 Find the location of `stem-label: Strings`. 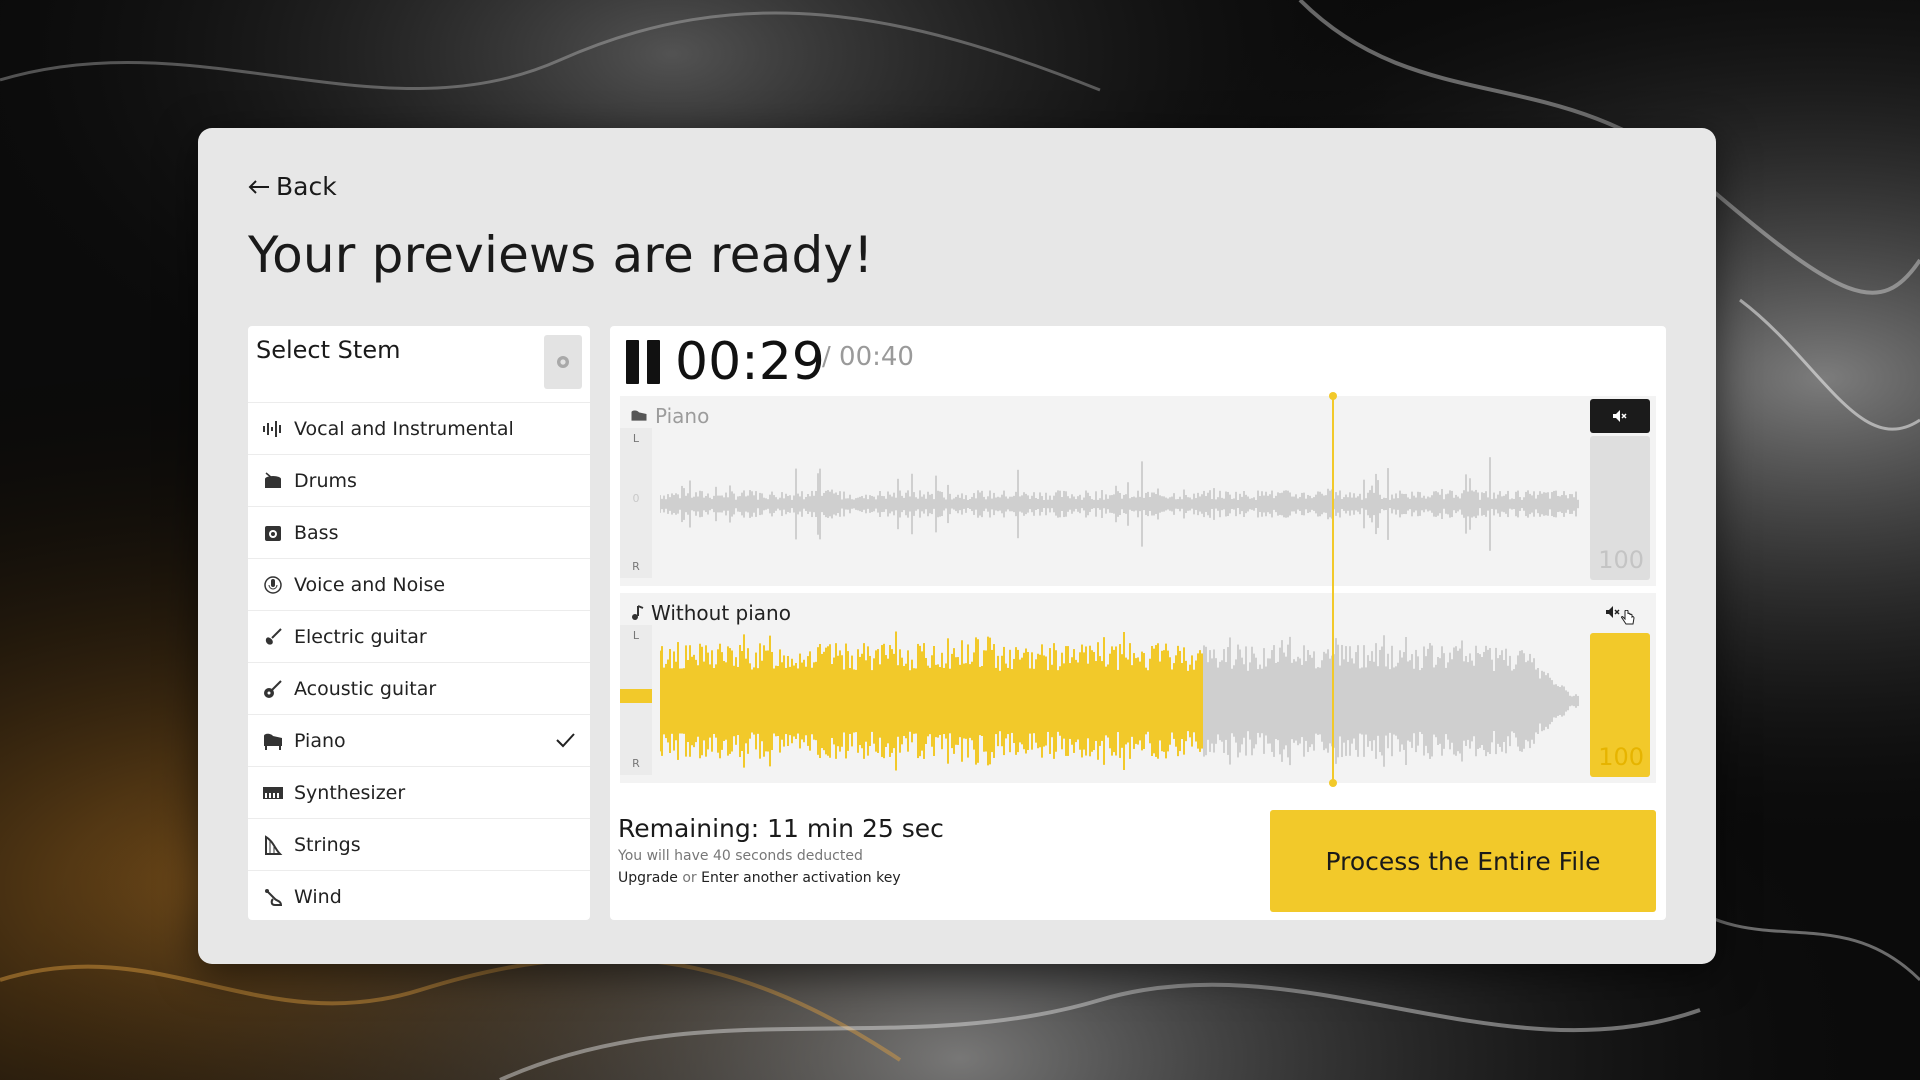

stem-label: Strings is located at coordinates (327, 844).